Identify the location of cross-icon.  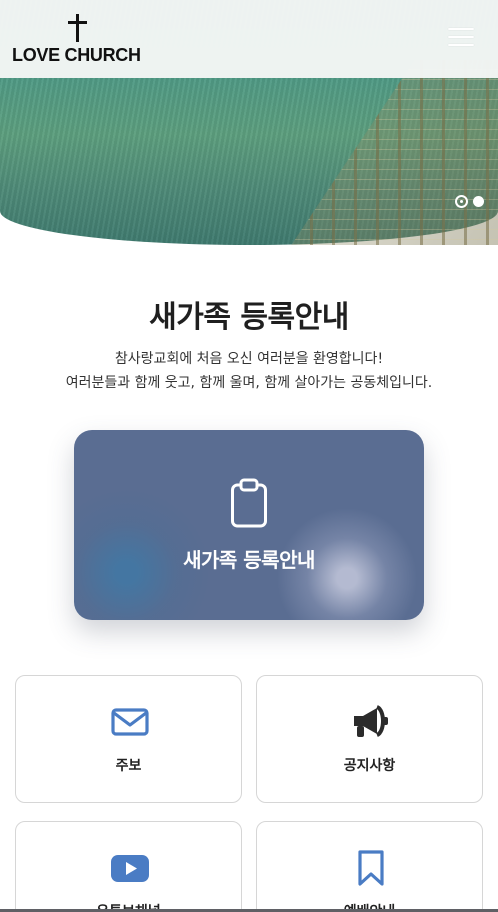
(77, 28).